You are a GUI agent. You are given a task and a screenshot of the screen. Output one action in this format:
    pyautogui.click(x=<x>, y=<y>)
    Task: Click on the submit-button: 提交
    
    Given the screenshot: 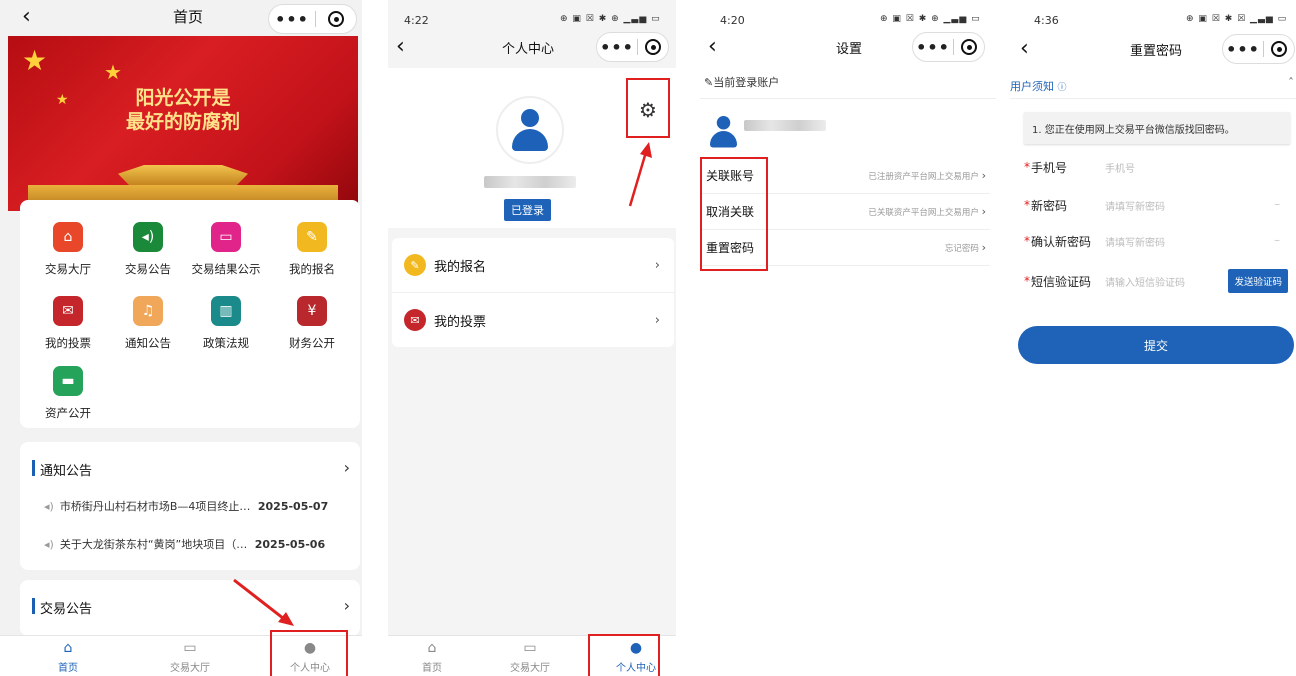 What is the action you would take?
    pyautogui.click(x=1156, y=345)
    